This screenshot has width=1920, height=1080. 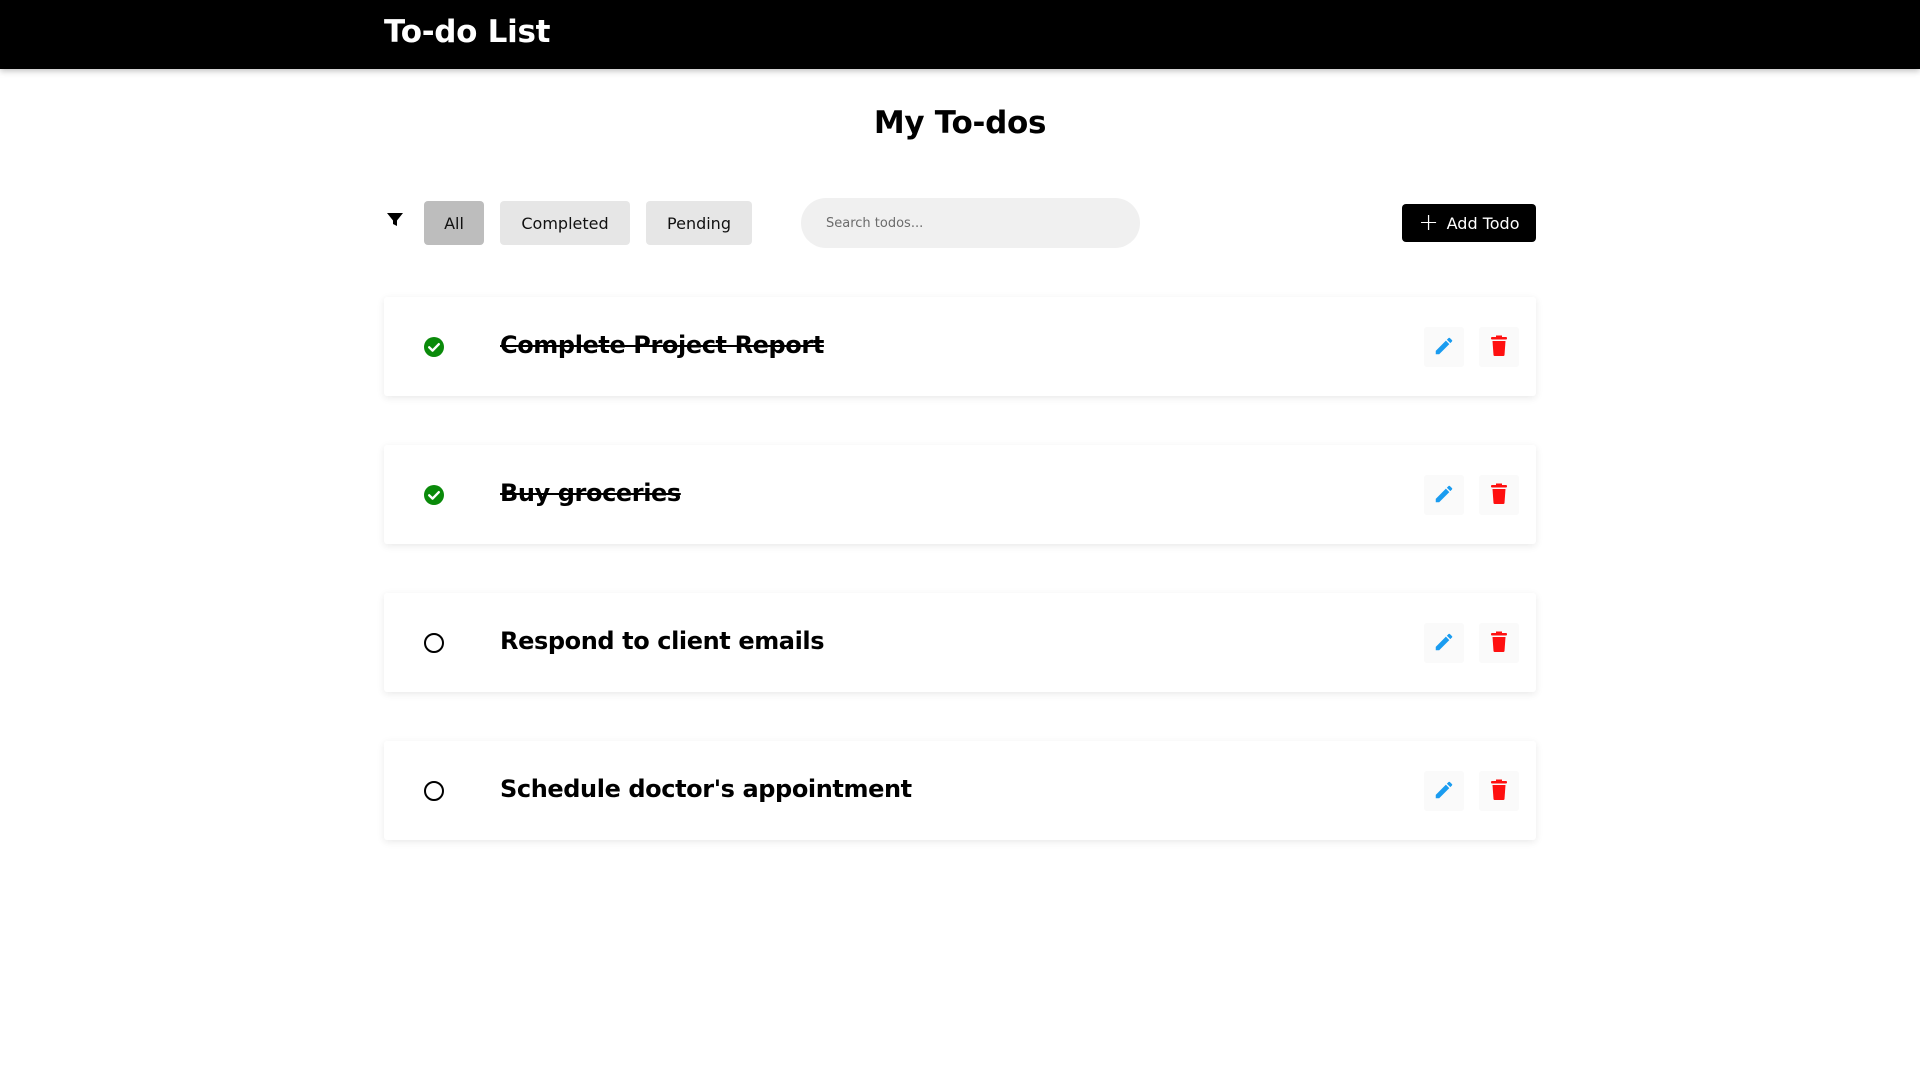 What do you see at coordinates (960, 790) in the screenshot?
I see `todo-item: Schedule doctor's appointment` at bounding box center [960, 790].